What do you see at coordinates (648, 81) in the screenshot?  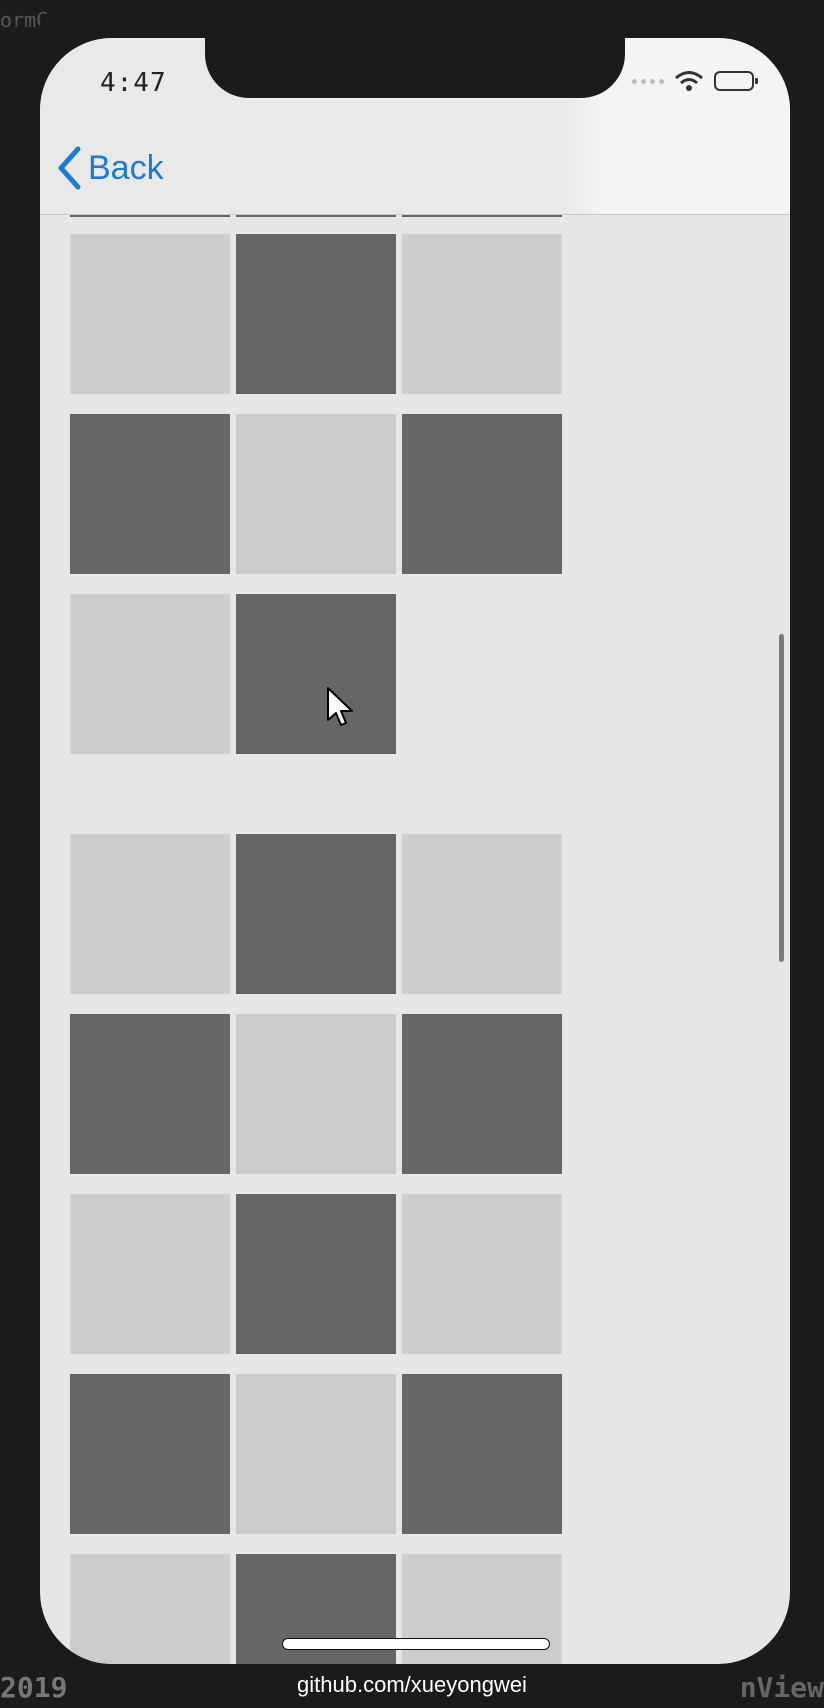 I see `signal-dots-icon` at bounding box center [648, 81].